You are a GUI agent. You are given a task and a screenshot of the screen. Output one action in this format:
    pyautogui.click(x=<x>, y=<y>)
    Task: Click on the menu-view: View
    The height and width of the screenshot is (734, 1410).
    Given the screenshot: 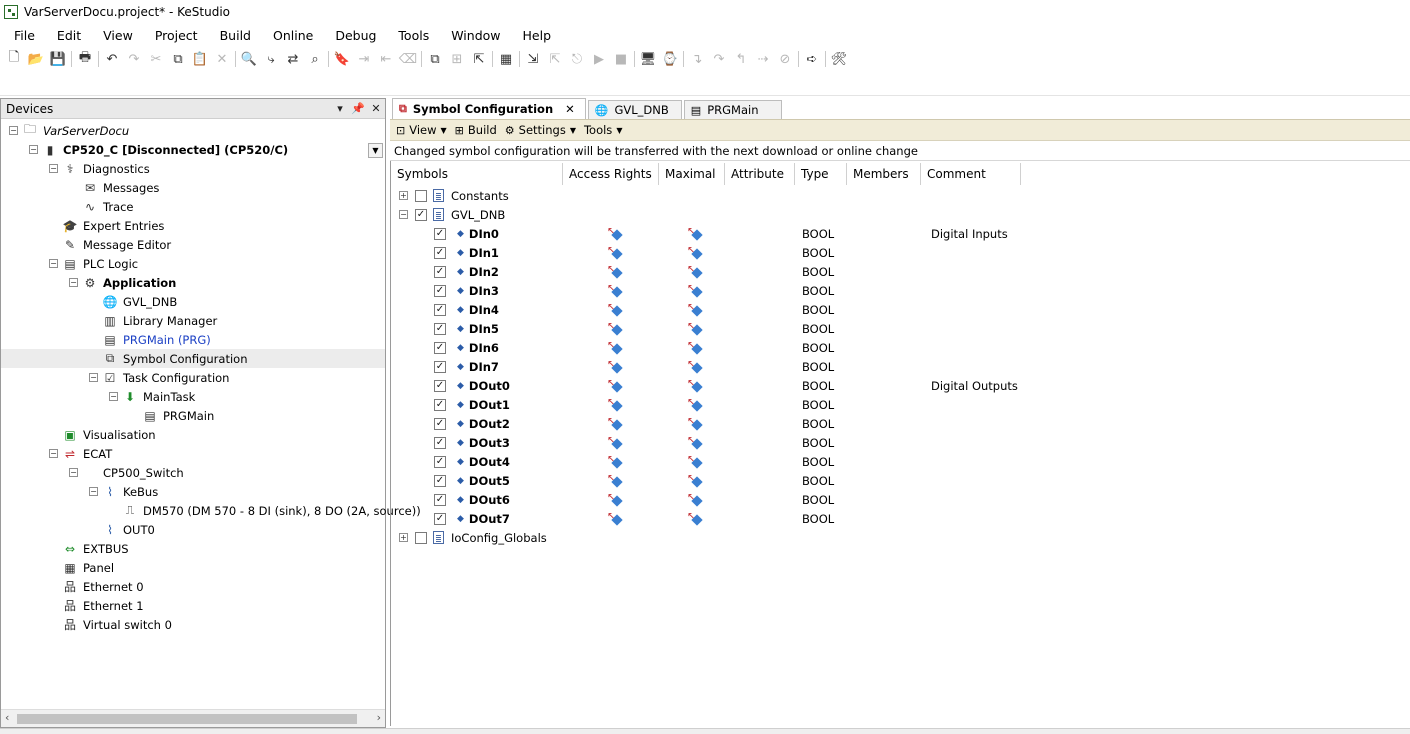 What is the action you would take?
    pyautogui.click(x=118, y=35)
    